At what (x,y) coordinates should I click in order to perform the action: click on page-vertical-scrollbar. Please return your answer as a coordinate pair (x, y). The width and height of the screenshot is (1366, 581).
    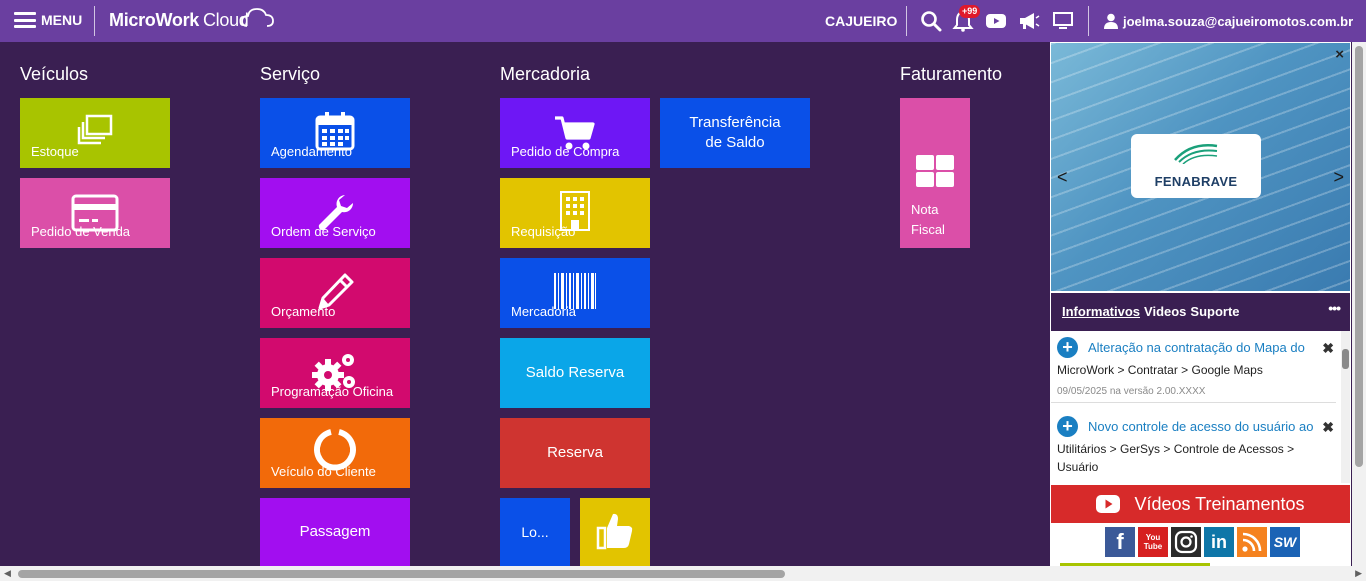
    Looking at the image, I should click on (1359, 304).